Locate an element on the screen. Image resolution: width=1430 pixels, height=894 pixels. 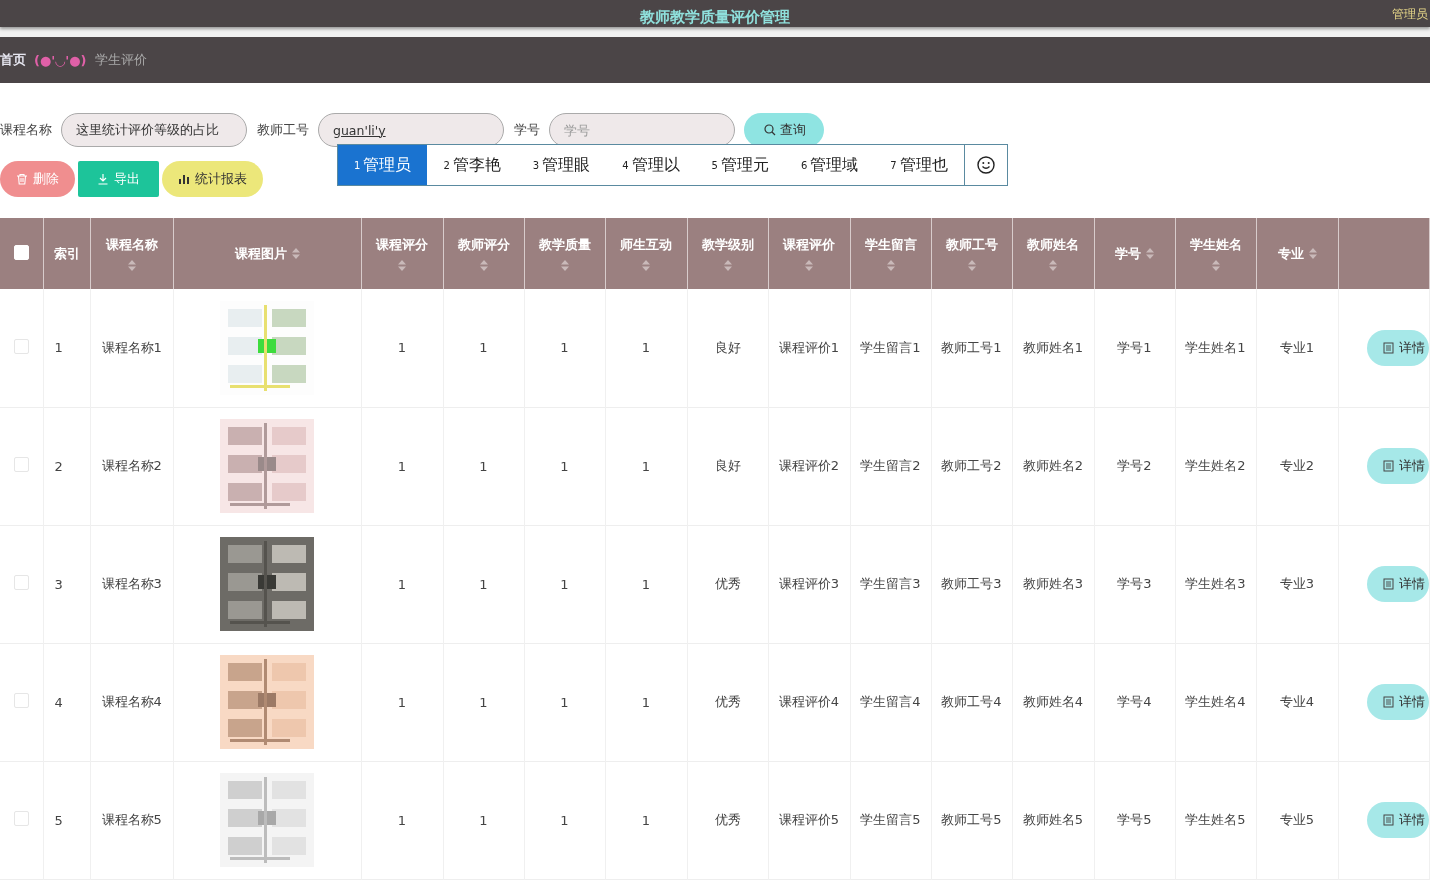
table-cell: 3 is located at coordinates (58, 584).